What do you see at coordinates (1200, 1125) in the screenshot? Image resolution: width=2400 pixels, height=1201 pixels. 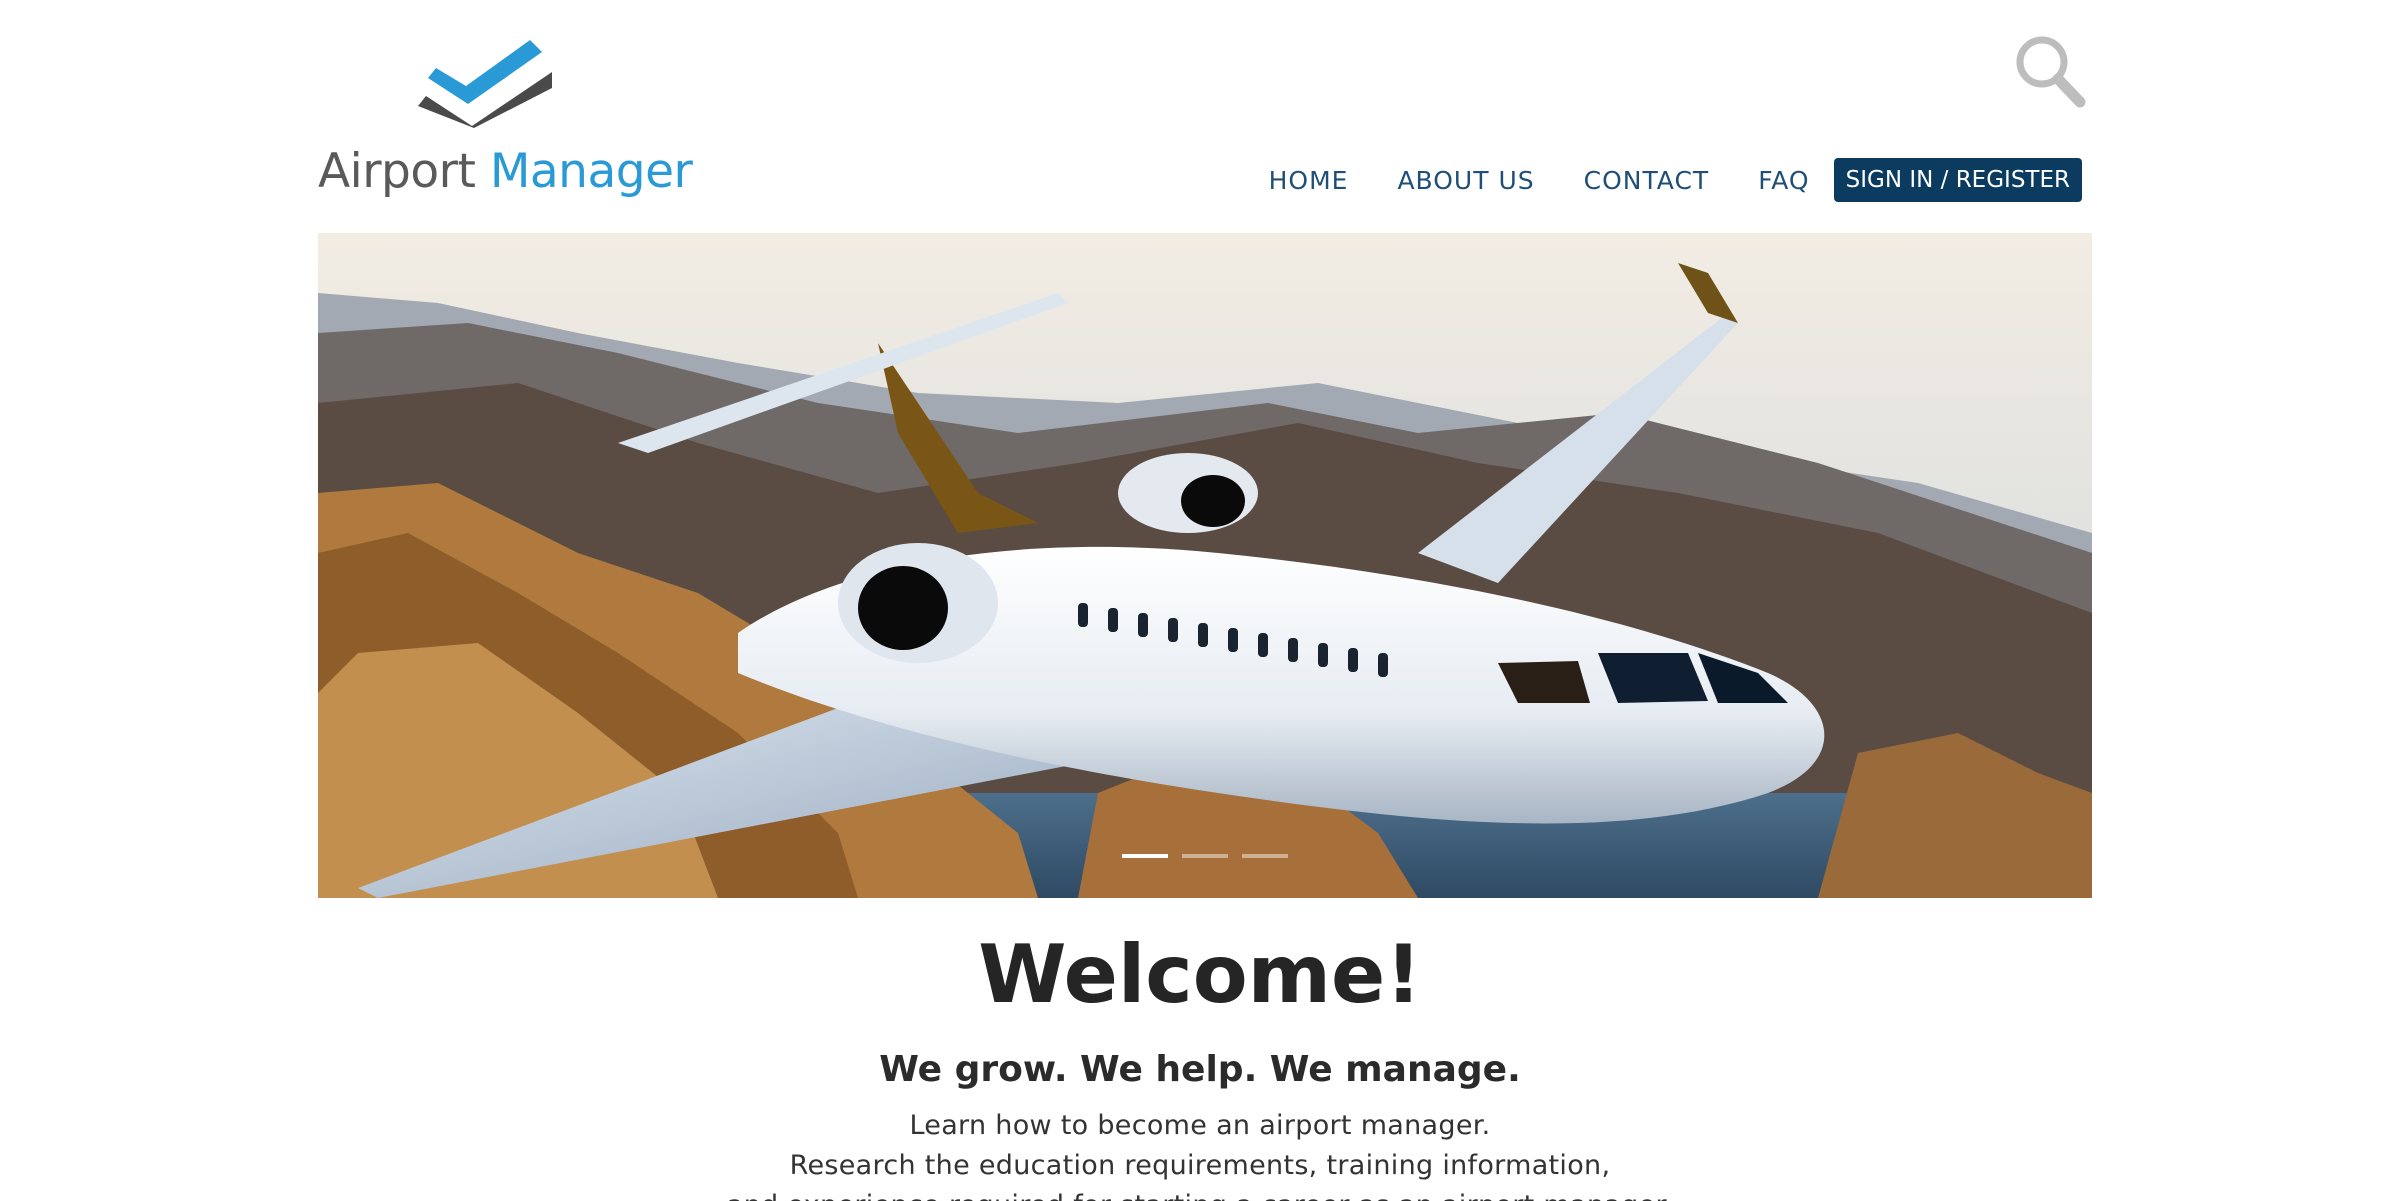 I see `description-line-1: Learn how to become an airport manager.` at bounding box center [1200, 1125].